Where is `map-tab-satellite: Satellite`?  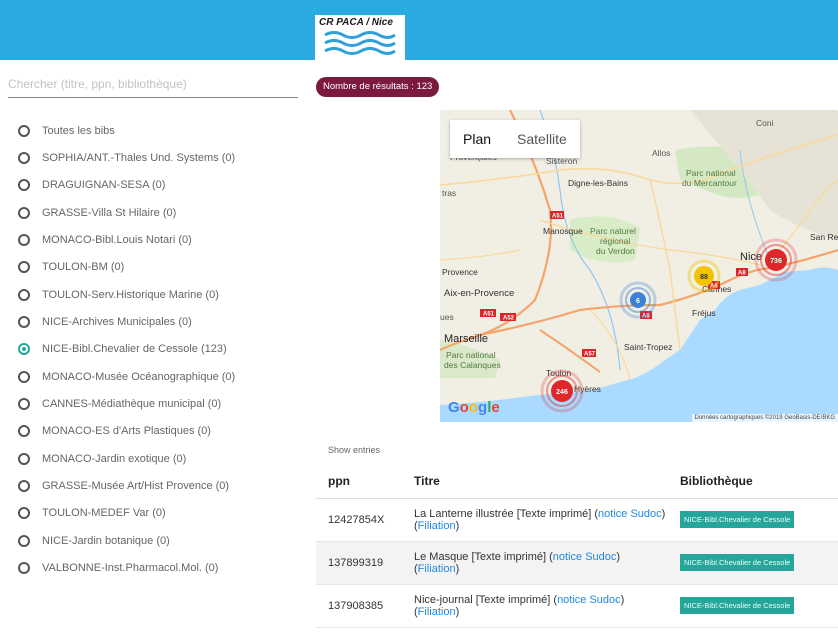 map-tab-satellite: Satellite is located at coordinates (542, 139).